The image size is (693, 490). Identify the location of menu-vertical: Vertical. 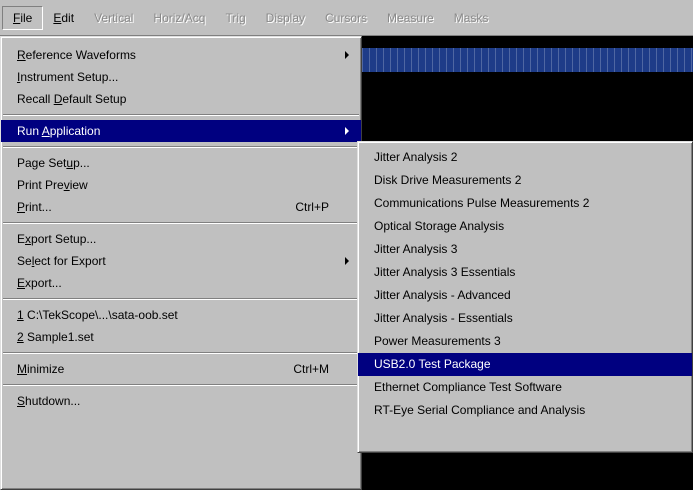
(113, 18).